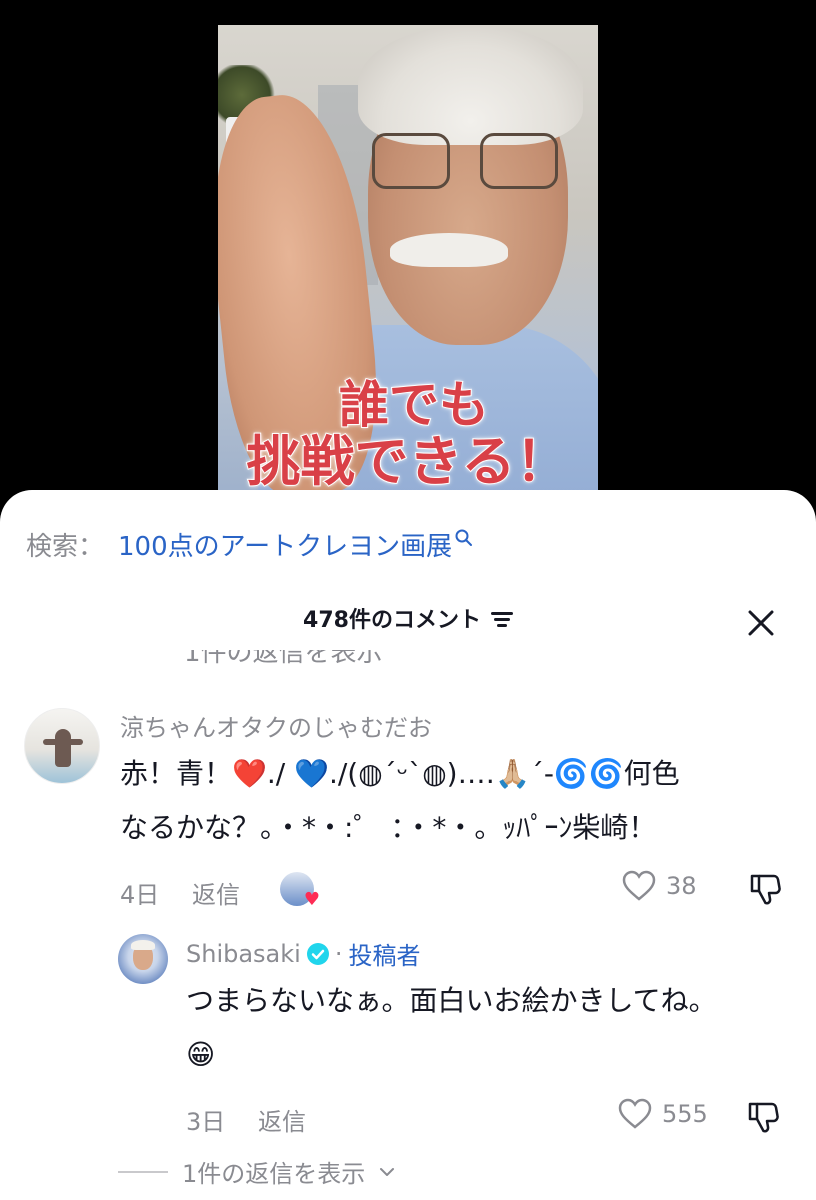 Image resolution: width=816 pixels, height=1200 pixels. I want to click on like-count: 38, so click(681, 886).